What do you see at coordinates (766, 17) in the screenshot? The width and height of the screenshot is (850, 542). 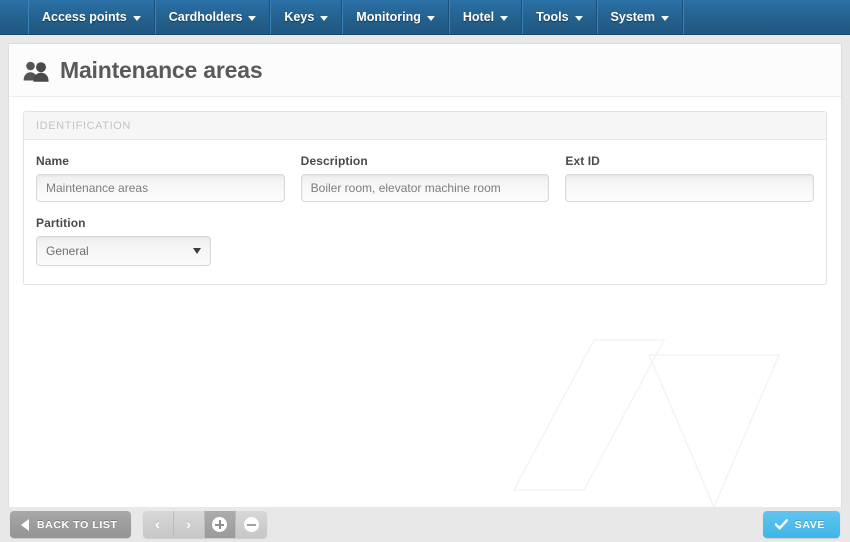 I see `nav-empty-space` at bounding box center [766, 17].